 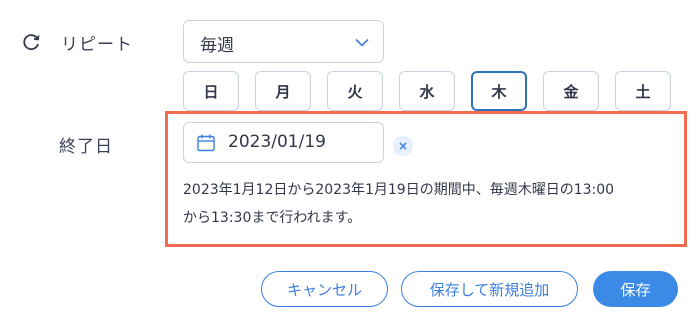 What do you see at coordinates (31, 42) in the screenshot?
I see `repeat-icon` at bounding box center [31, 42].